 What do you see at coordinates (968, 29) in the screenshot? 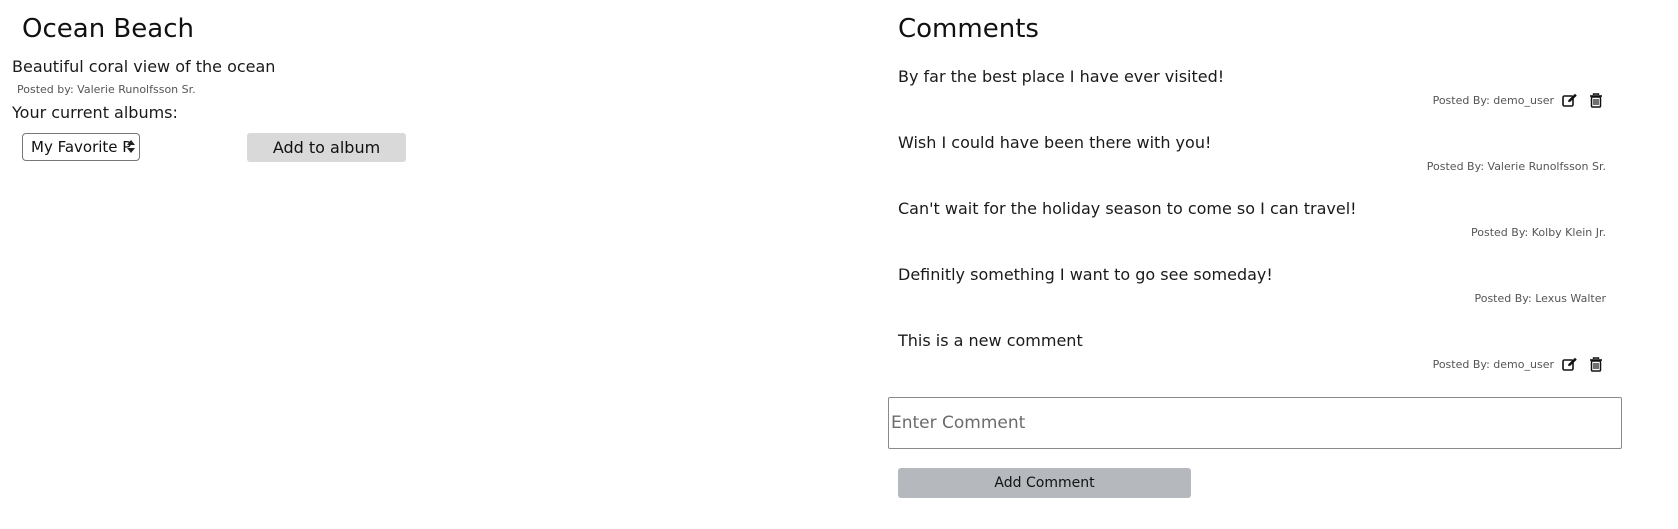
I see `comments-heading: Comments` at bounding box center [968, 29].